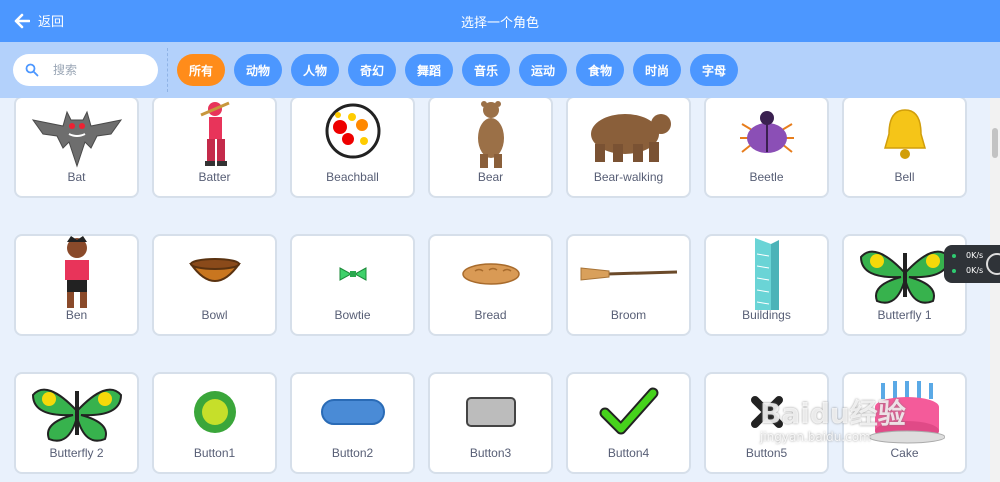 The width and height of the screenshot is (1000, 482). I want to click on page-title: 选择一个角色, so click(499, 23).